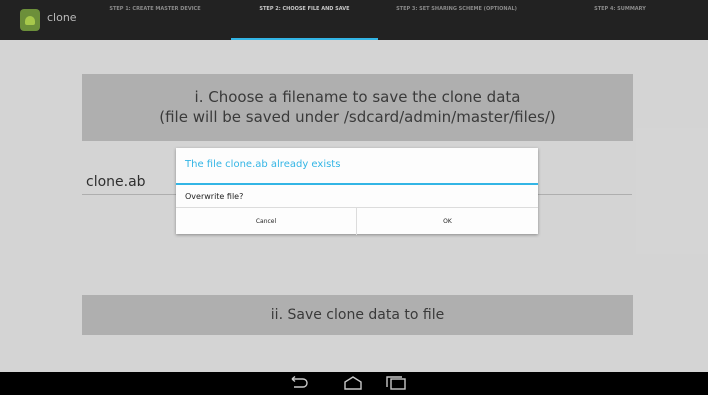  What do you see at coordinates (299, 383) in the screenshot?
I see `back-icon` at bounding box center [299, 383].